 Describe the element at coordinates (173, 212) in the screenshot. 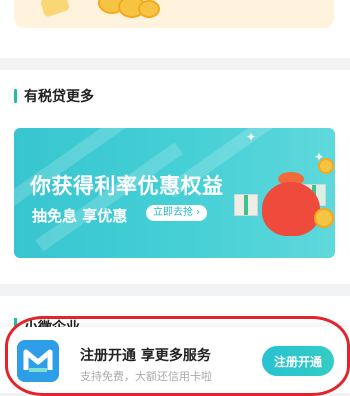

I see `claim-now-label: 立即去抢` at that location.